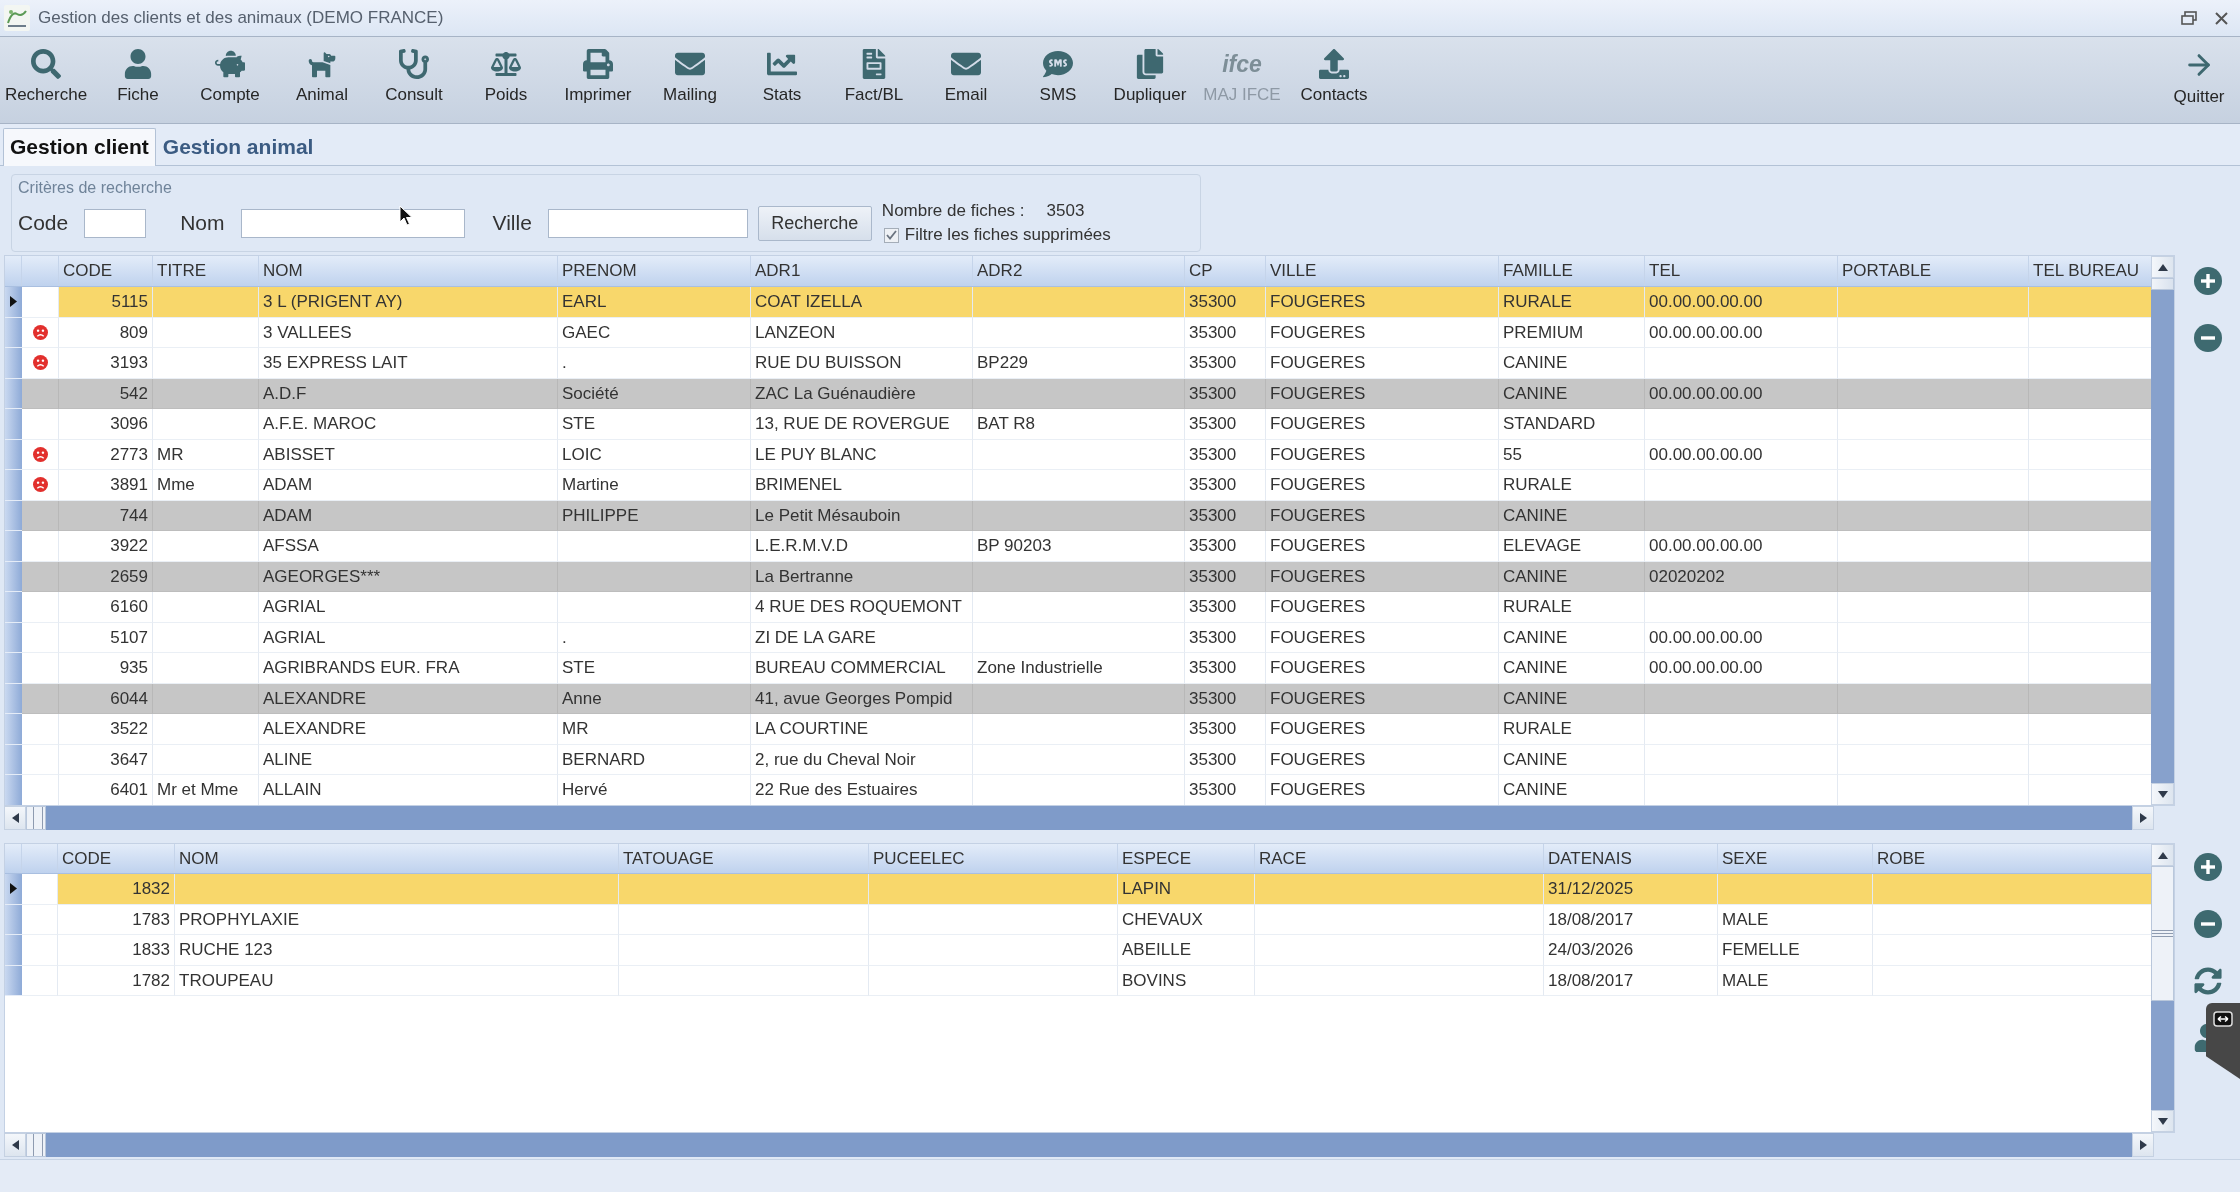 The width and height of the screenshot is (2240, 1192). What do you see at coordinates (2223, 1041) in the screenshot?
I see `side-tab` at bounding box center [2223, 1041].